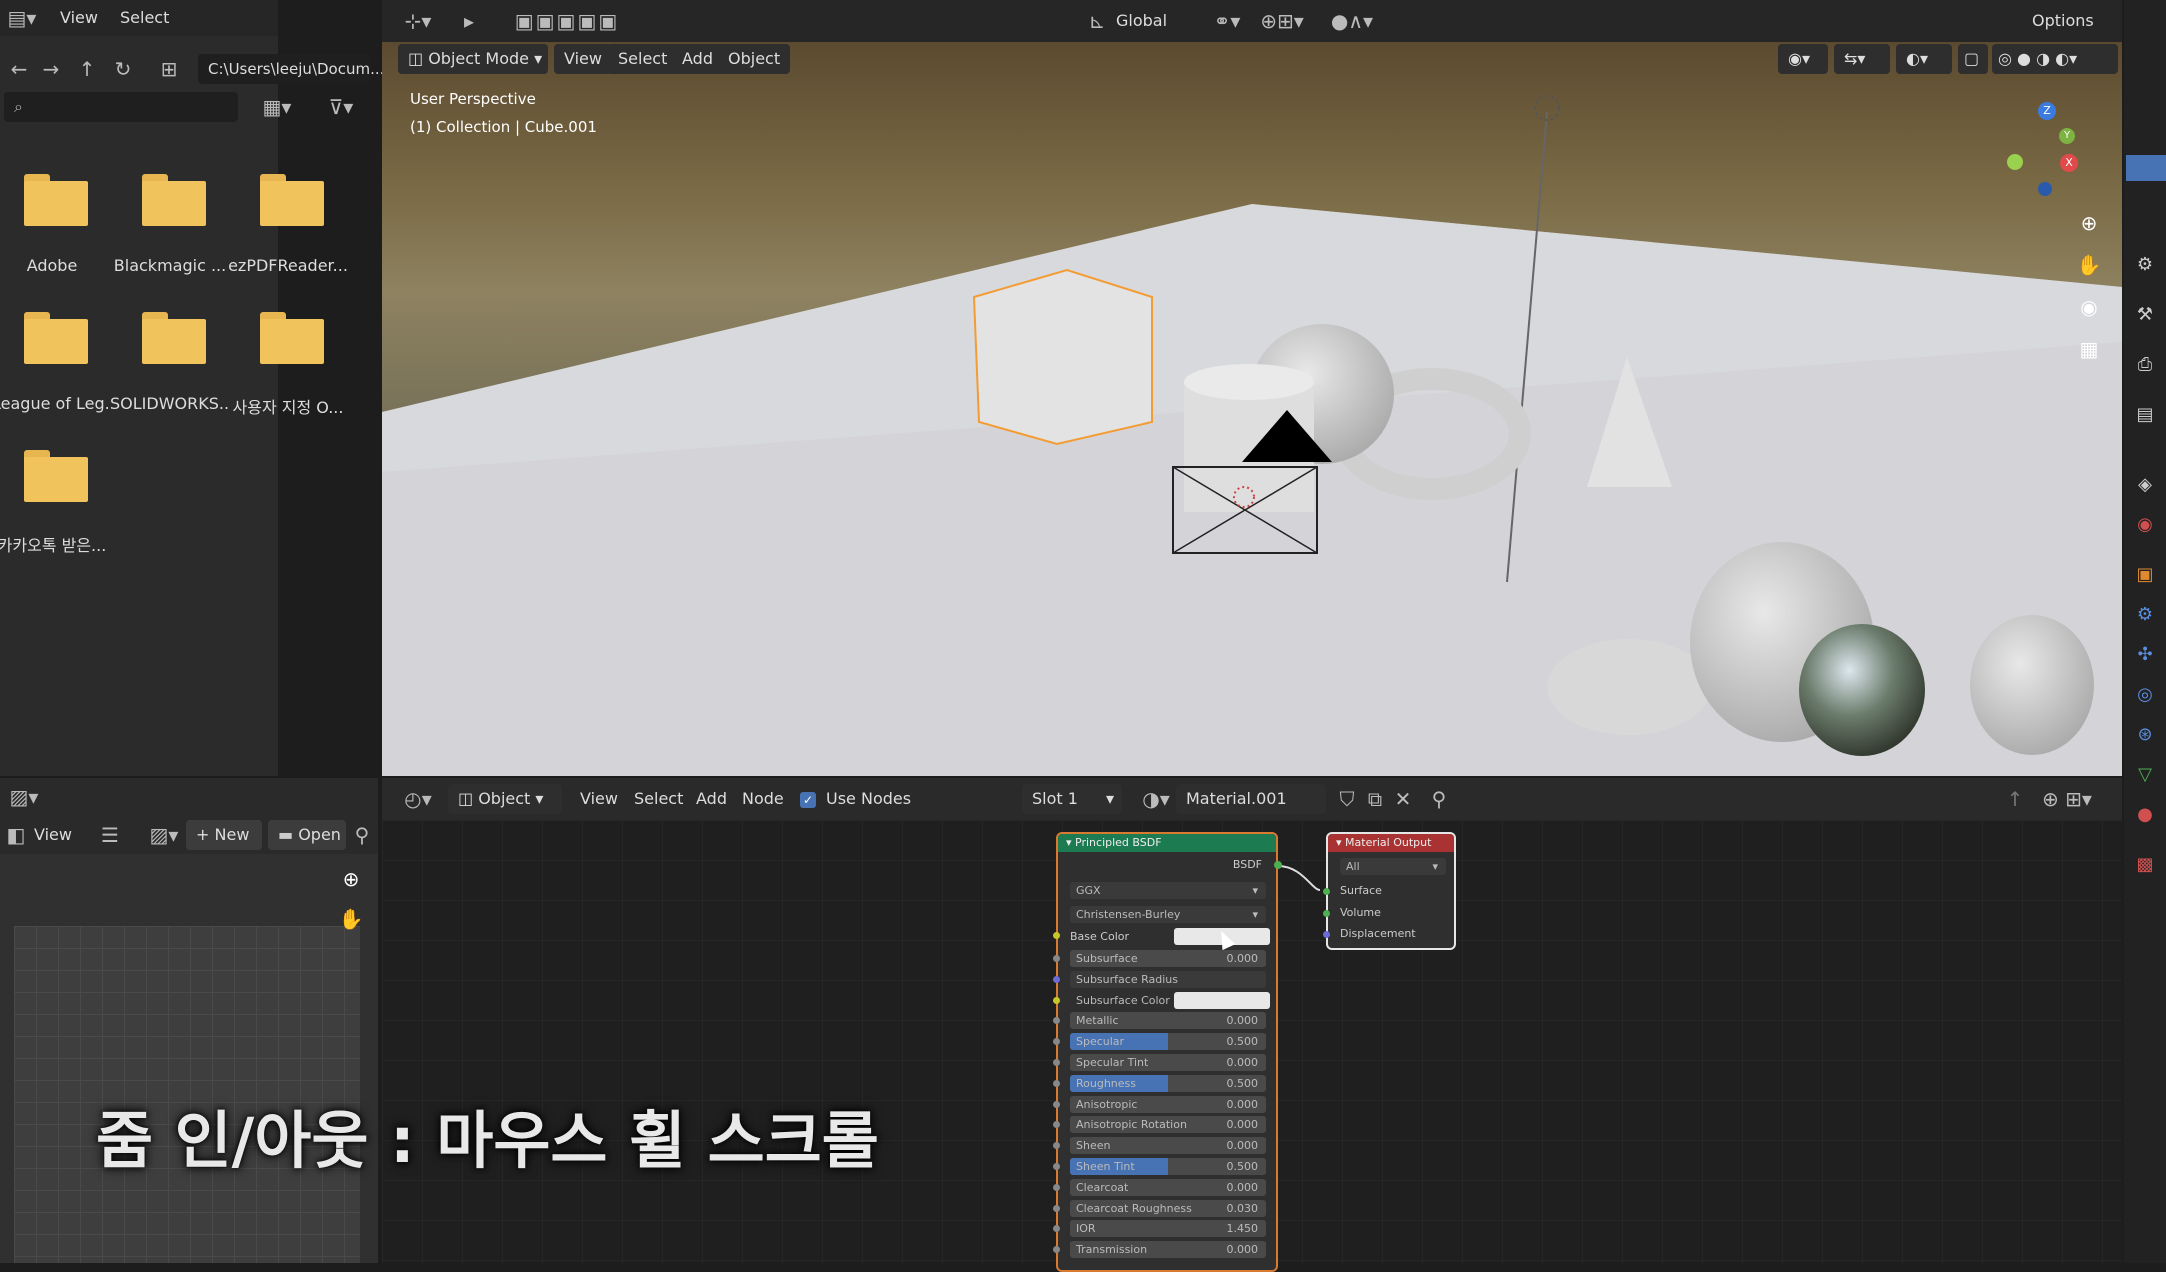 Image resolution: width=2166 pixels, height=1272 pixels. I want to click on output-tab: ⎙, so click(2145, 365).